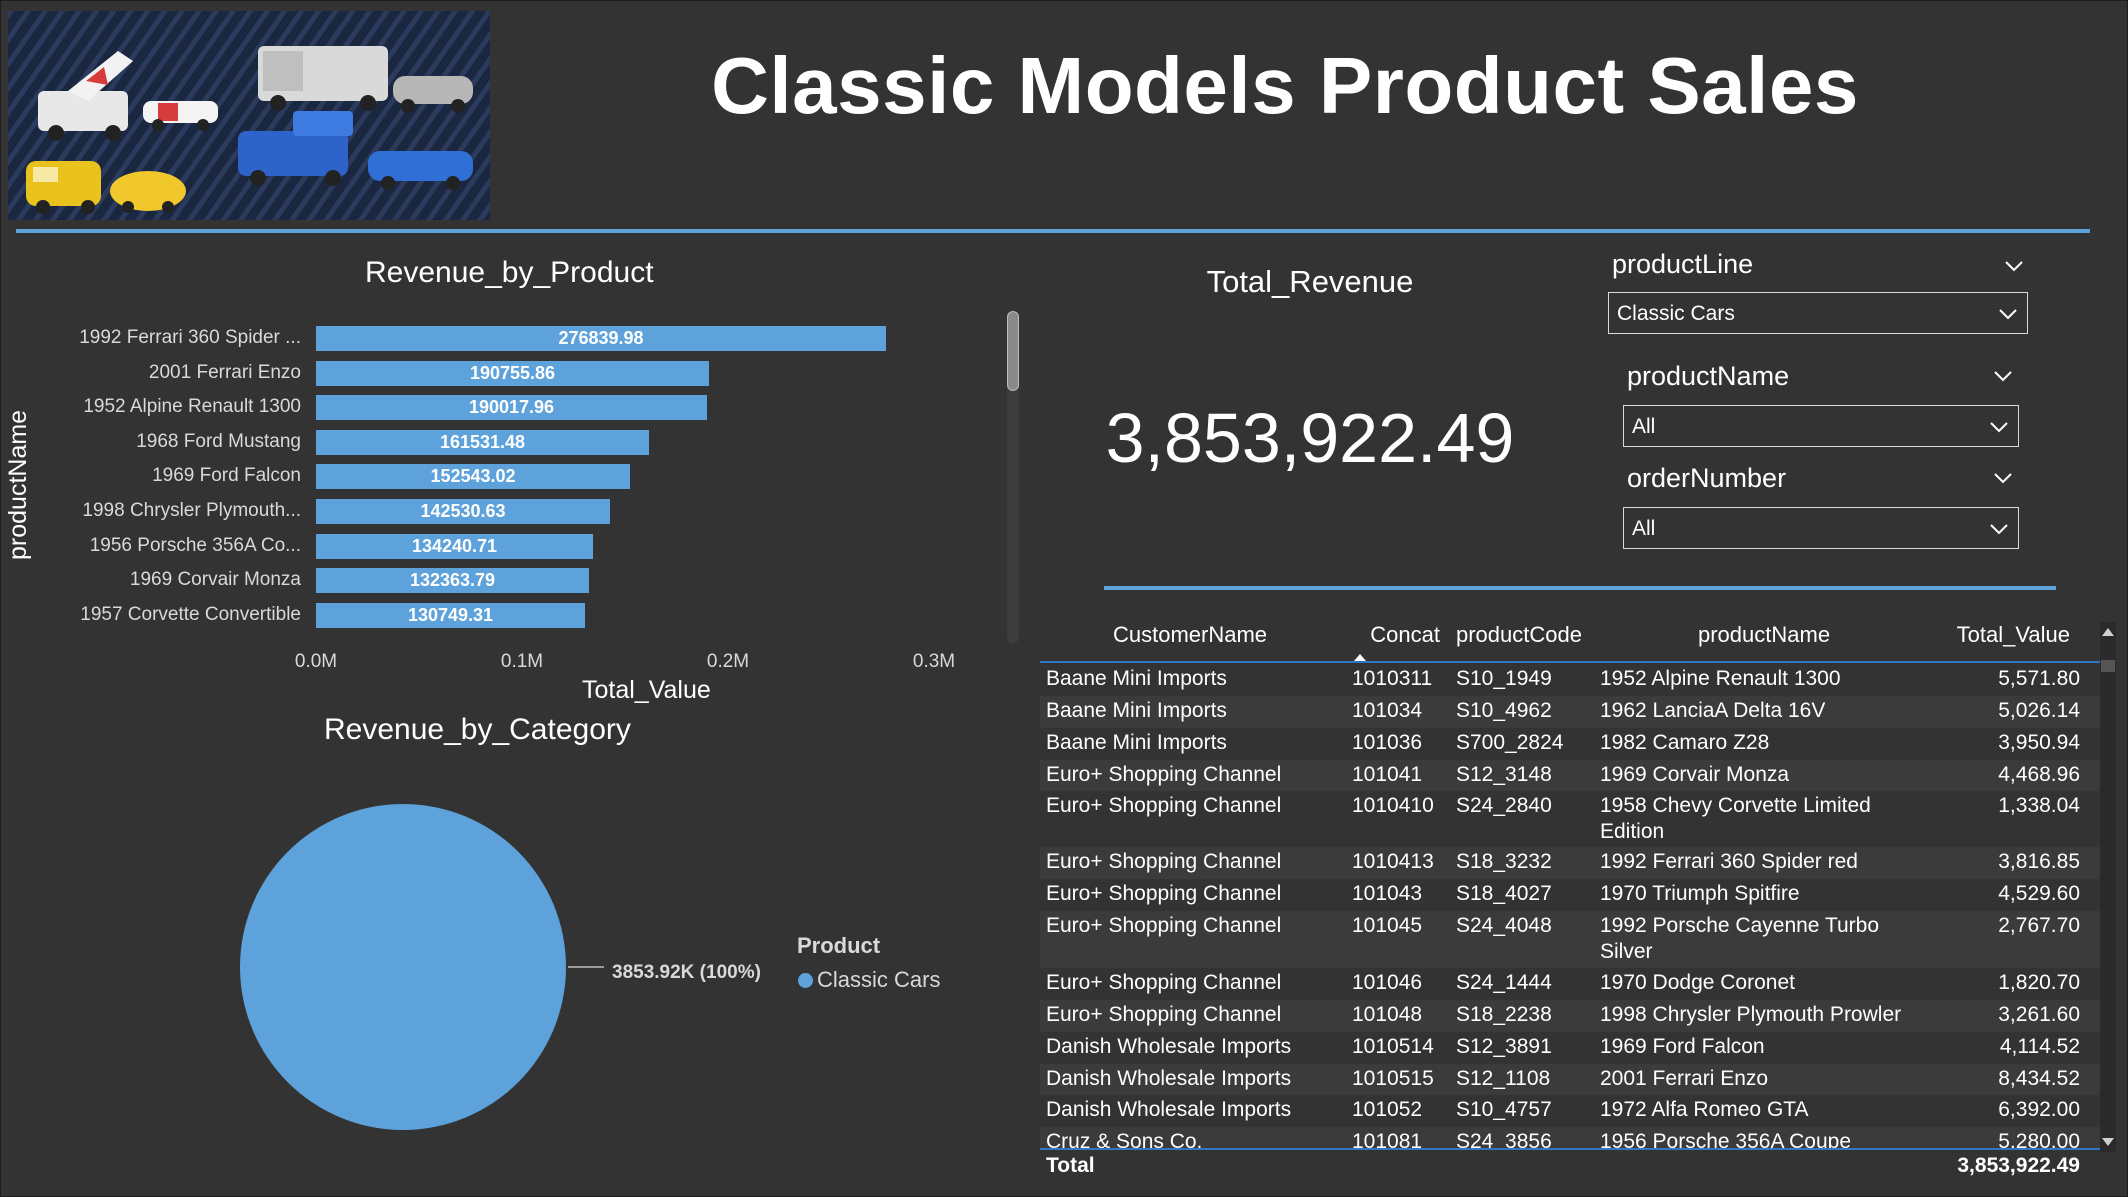 The width and height of the screenshot is (2128, 1197). Describe the element at coordinates (1393, 1046) in the screenshot. I see `cell-concat: 1010514` at that location.